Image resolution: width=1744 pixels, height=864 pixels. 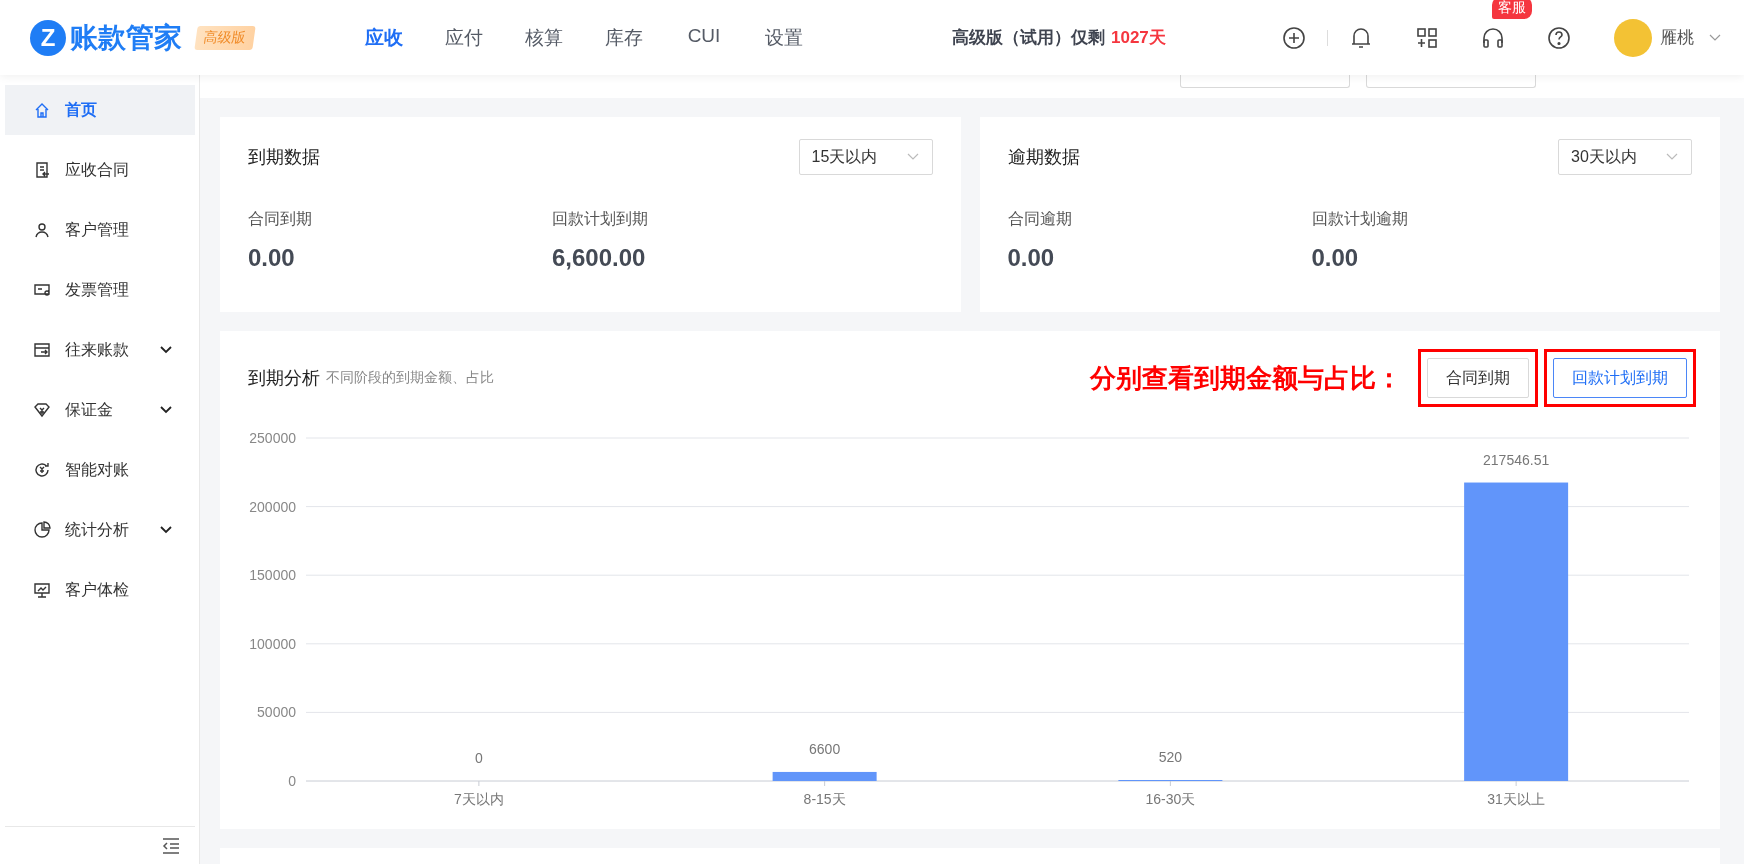 What do you see at coordinates (410, 378) in the screenshot?
I see `section-subtitle: 不同阶段的到期金额、占比` at bounding box center [410, 378].